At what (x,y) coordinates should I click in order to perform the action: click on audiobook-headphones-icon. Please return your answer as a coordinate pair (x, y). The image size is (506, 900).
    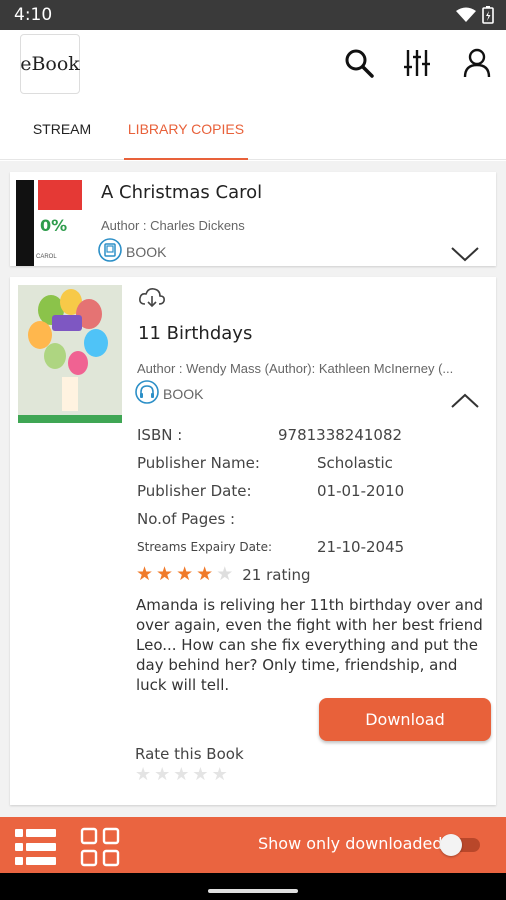
    Looking at the image, I should click on (147, 393).